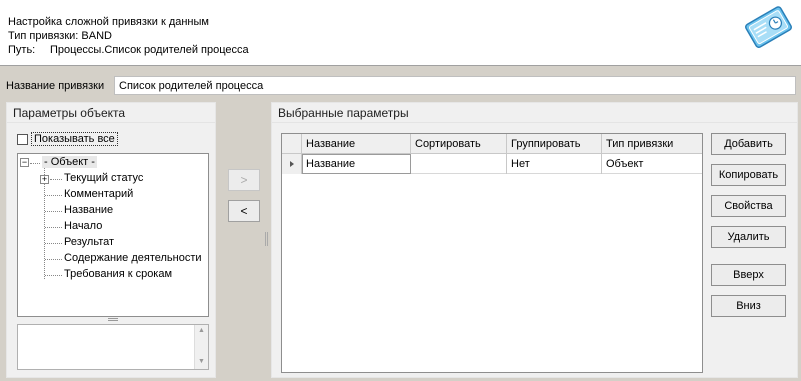 Image resolution: width=801 pixels, height=381 pixels. Describe the element at coordinates (60, 36) in the screenshot. I see `binding-type-line: Тип привязки: BAND` at that location.